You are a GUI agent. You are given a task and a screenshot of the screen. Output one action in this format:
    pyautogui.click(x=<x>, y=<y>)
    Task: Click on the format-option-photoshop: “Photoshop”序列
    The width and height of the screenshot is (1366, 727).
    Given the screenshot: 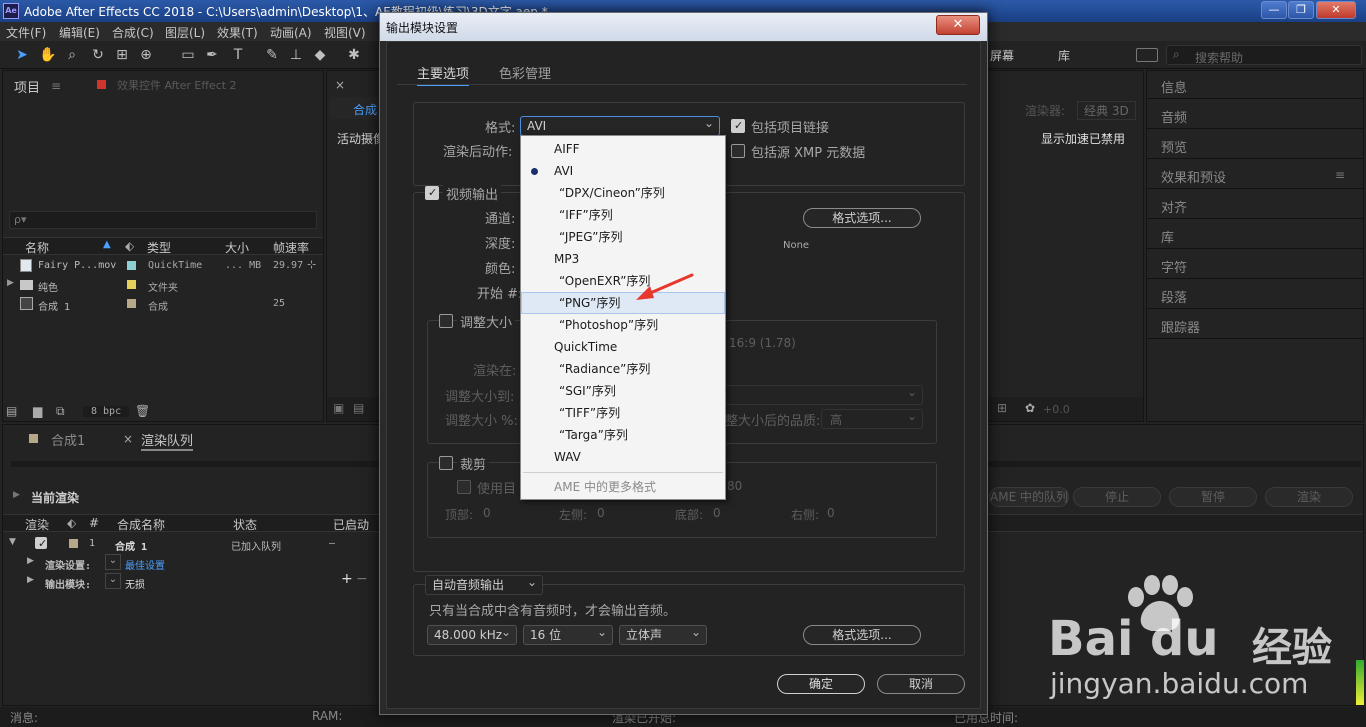 What is the action you would take?
    pyautogui.click(x=623, y=325)
    